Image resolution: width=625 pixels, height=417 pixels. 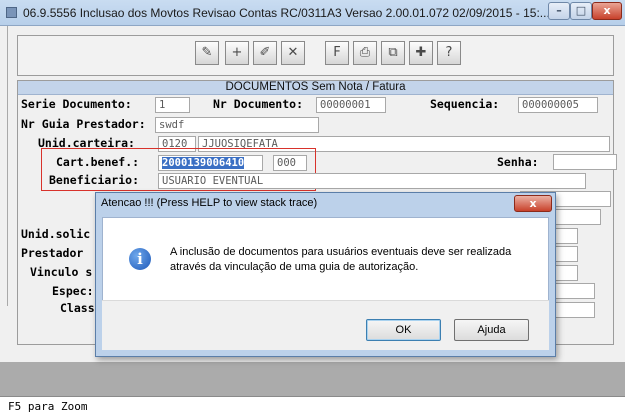 What do you see at coordinates (7, 166) in the screenshot?
I see `left-divider` at bounding box center [7, 166].